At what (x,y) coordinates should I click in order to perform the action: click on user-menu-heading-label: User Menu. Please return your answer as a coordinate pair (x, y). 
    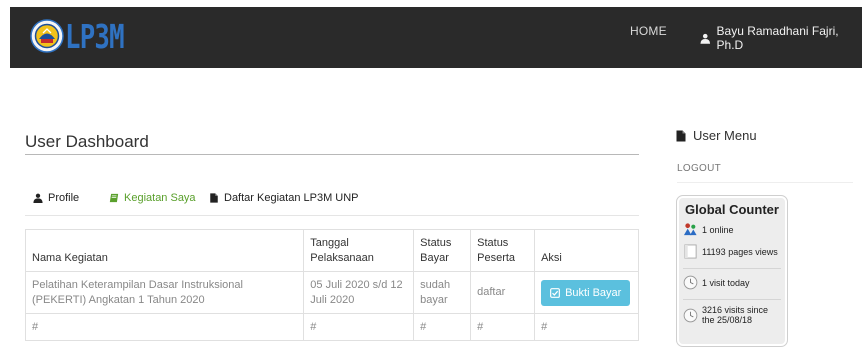
    Looking at the image, I should click on (725, 135).